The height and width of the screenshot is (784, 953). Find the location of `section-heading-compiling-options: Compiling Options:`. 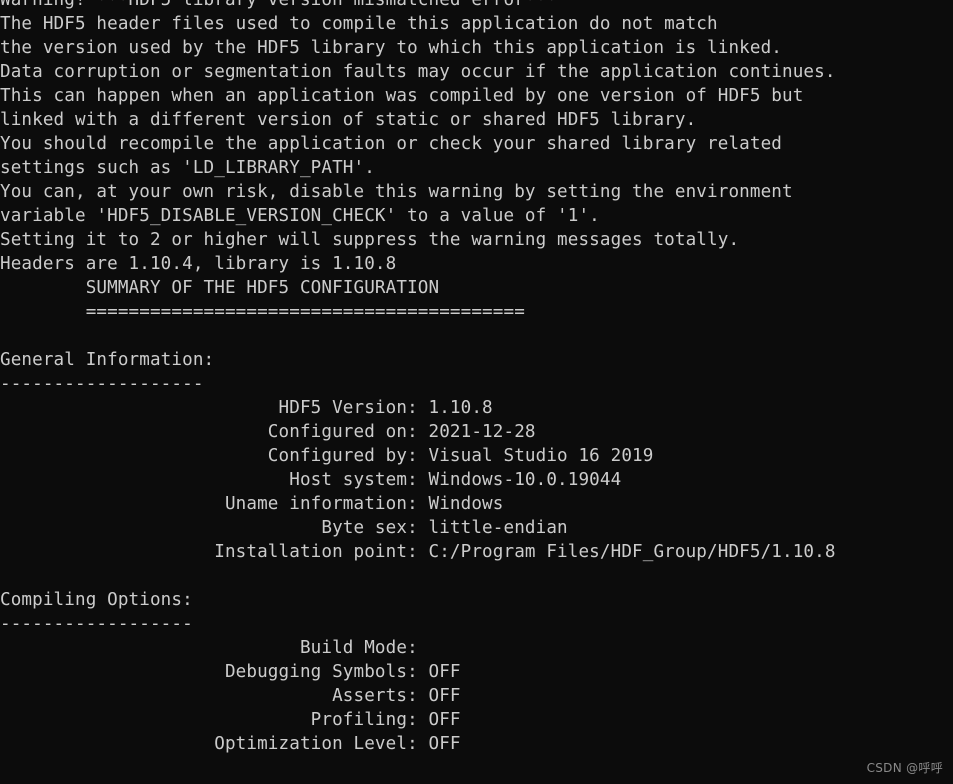

section-heading-compiling-options: Compiling Options: is located at coordinates (96, 600).